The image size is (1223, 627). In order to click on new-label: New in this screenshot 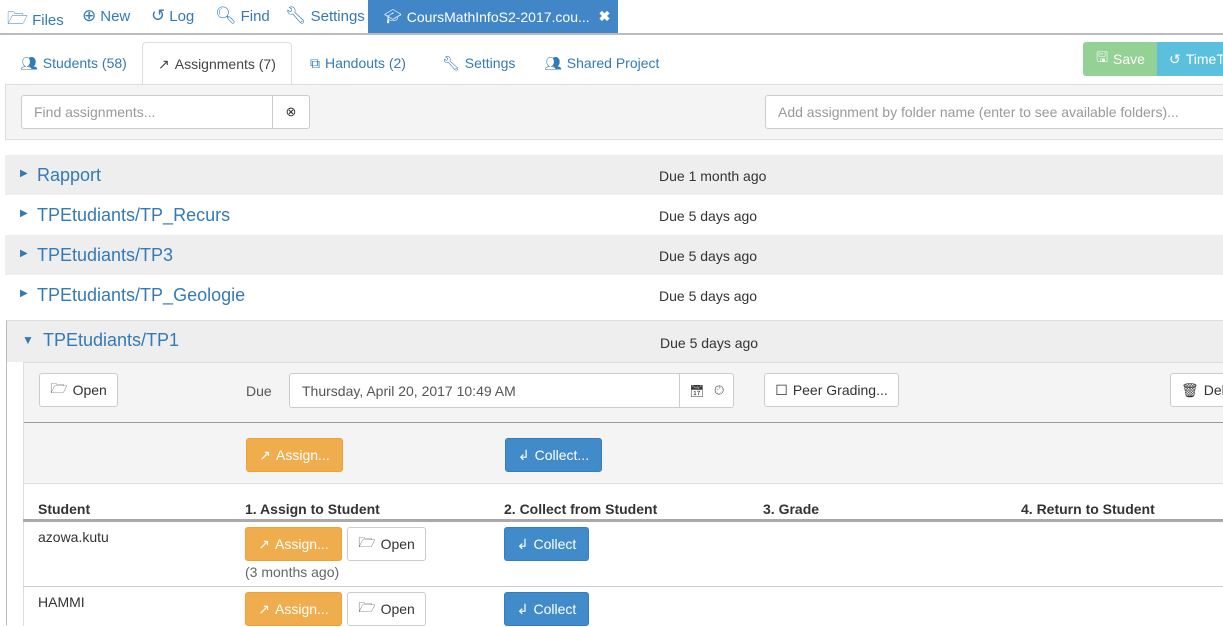, I will do `click(115, 16)`.